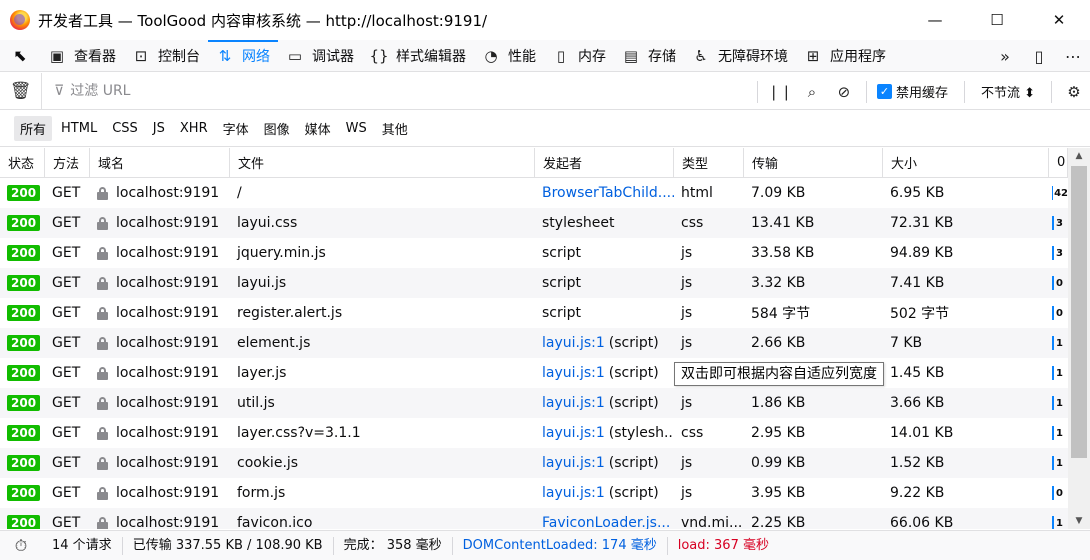 The image size is (1090, 560). I want to click on waterfall-timing: 0, so click(1059, 283).